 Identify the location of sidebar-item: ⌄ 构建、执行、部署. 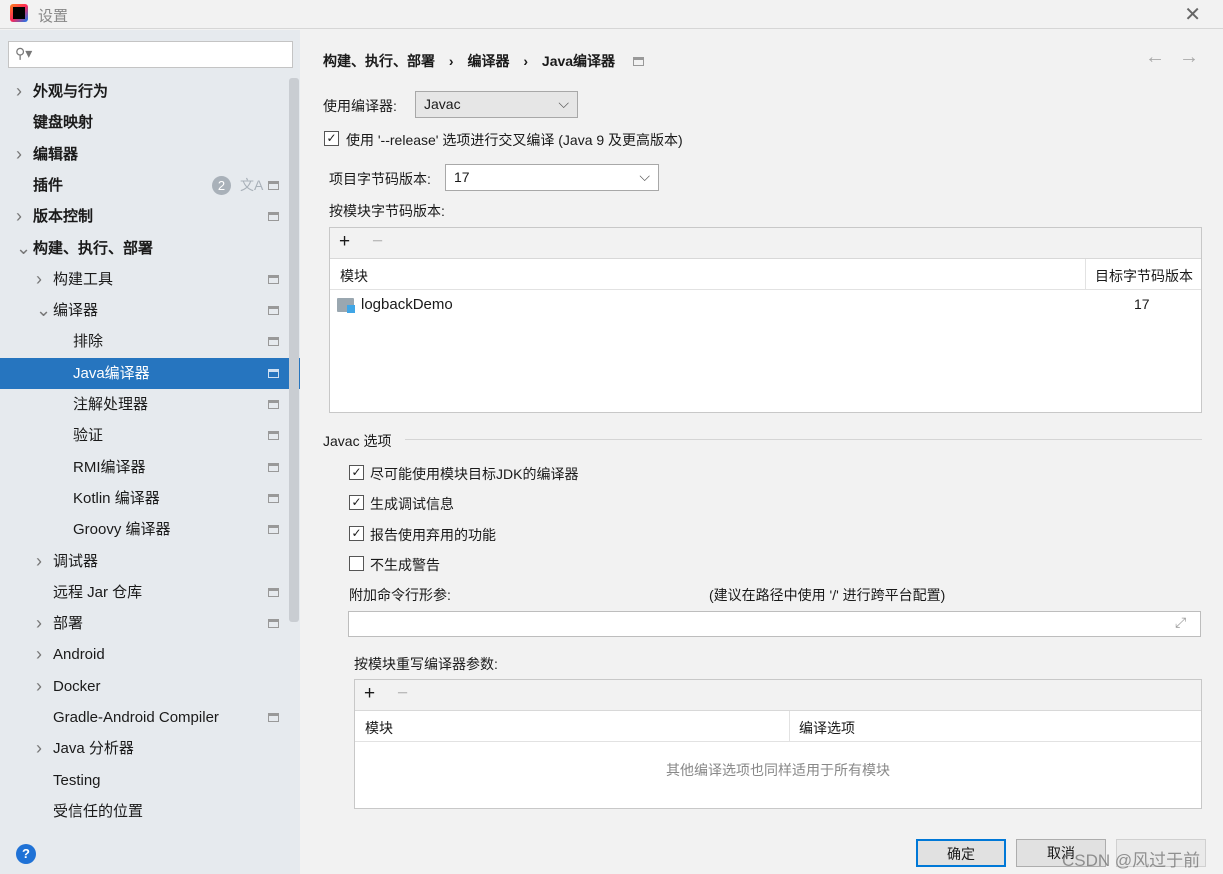
(144, 248).